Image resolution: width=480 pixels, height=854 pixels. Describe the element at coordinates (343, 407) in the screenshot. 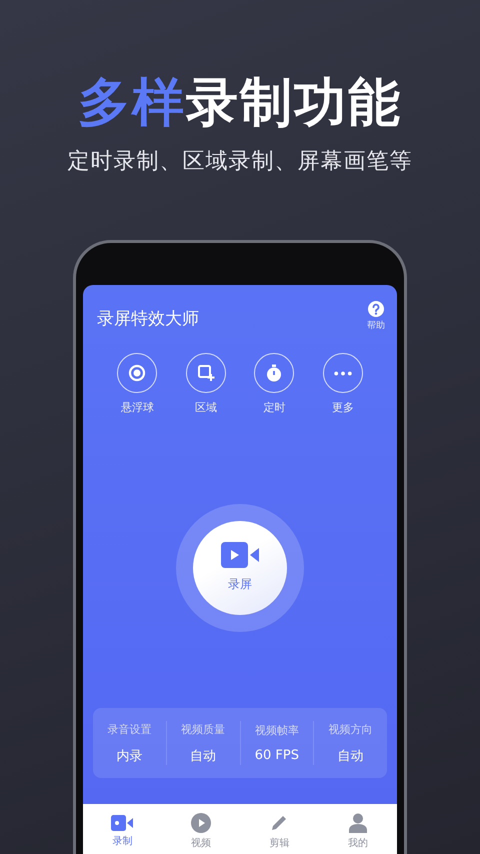

I see `tool-label: 更多` at that location.